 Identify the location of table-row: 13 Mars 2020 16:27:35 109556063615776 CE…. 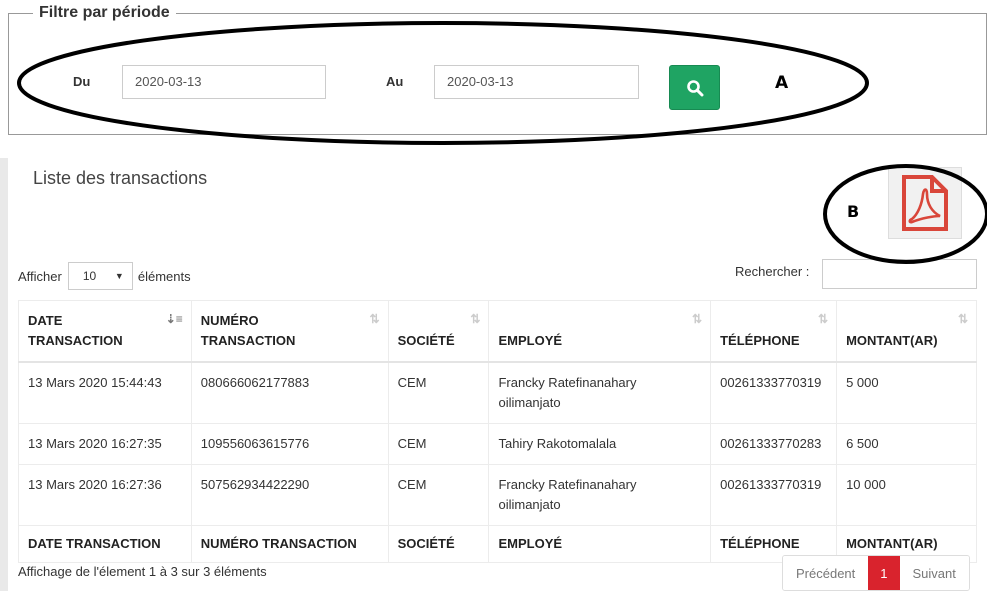
(497, 444).